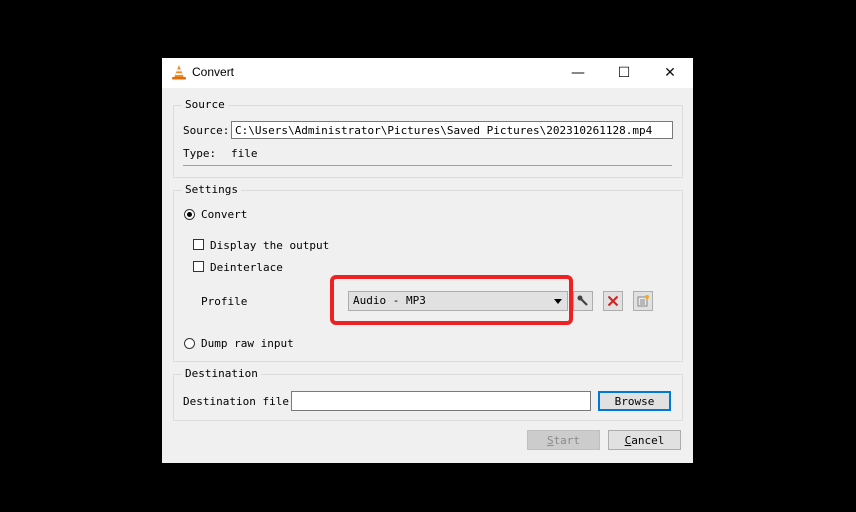 This screenshot has width=856, height=512. I want to click on delete-x-icon, so click(613, 301).